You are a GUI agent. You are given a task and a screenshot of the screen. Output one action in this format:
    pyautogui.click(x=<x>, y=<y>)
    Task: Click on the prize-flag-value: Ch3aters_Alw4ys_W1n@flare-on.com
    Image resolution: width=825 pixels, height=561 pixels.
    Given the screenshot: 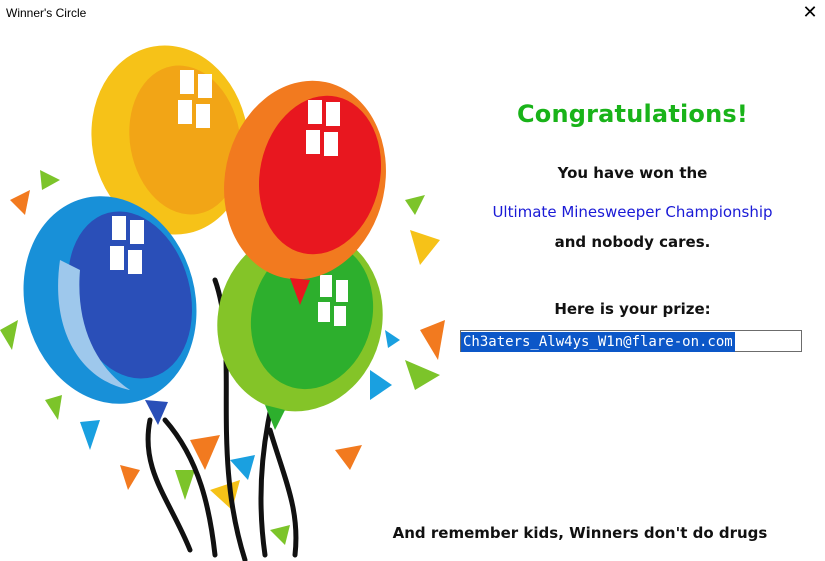 What is the action you would take?
    pyautogui.click(x=598, y=342)
    